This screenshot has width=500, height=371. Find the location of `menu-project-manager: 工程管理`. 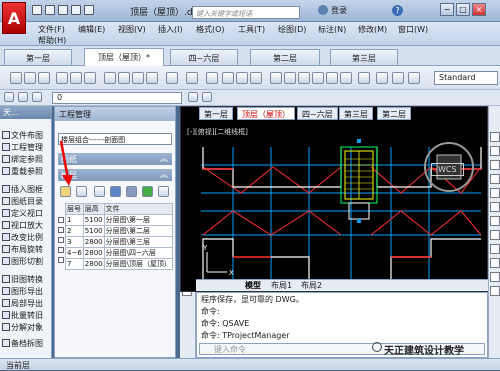

menu-project-manager: 工程管理 is located at coordinates (26, 147).